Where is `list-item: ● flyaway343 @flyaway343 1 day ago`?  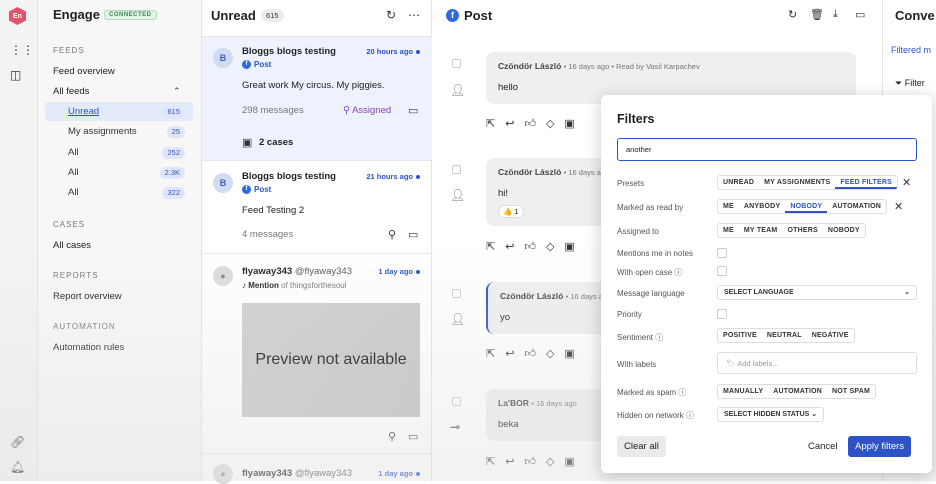 list-item: ● flyaway343 @flyaway343 1 day ago is located at coordinates (317, 468).